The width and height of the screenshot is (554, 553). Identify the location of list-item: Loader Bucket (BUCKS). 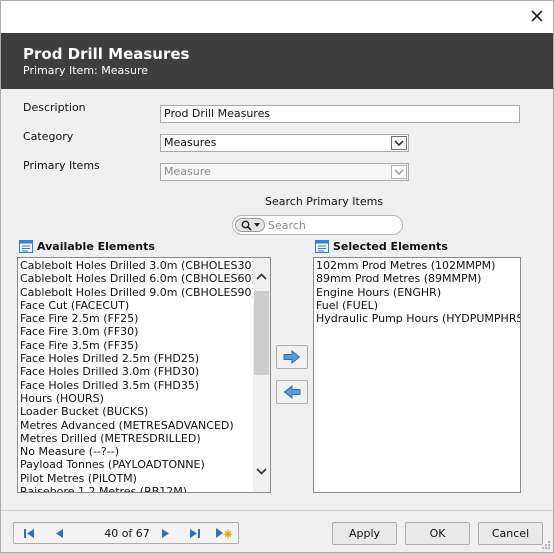
(144, 411).